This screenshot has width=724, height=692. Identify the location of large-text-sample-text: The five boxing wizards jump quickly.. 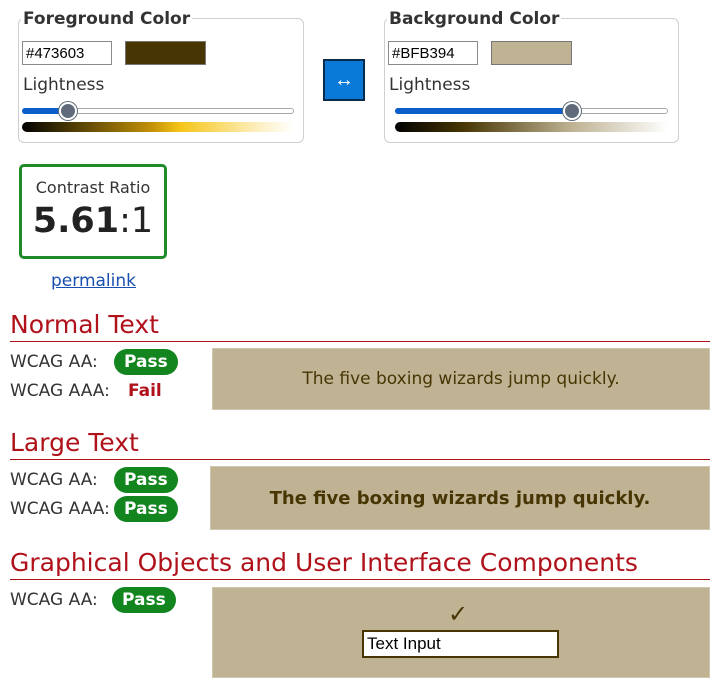
(460, 498).